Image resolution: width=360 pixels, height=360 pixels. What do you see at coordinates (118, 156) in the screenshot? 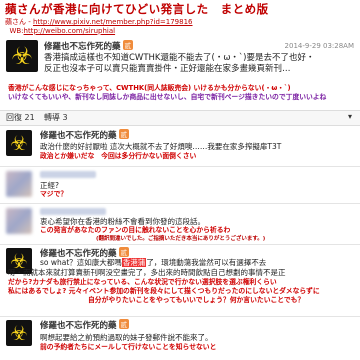
I see `reply-translation: 政治とか嫌いだな 今回は多分行かない面倒くさい` at bounding box center [118, 156].